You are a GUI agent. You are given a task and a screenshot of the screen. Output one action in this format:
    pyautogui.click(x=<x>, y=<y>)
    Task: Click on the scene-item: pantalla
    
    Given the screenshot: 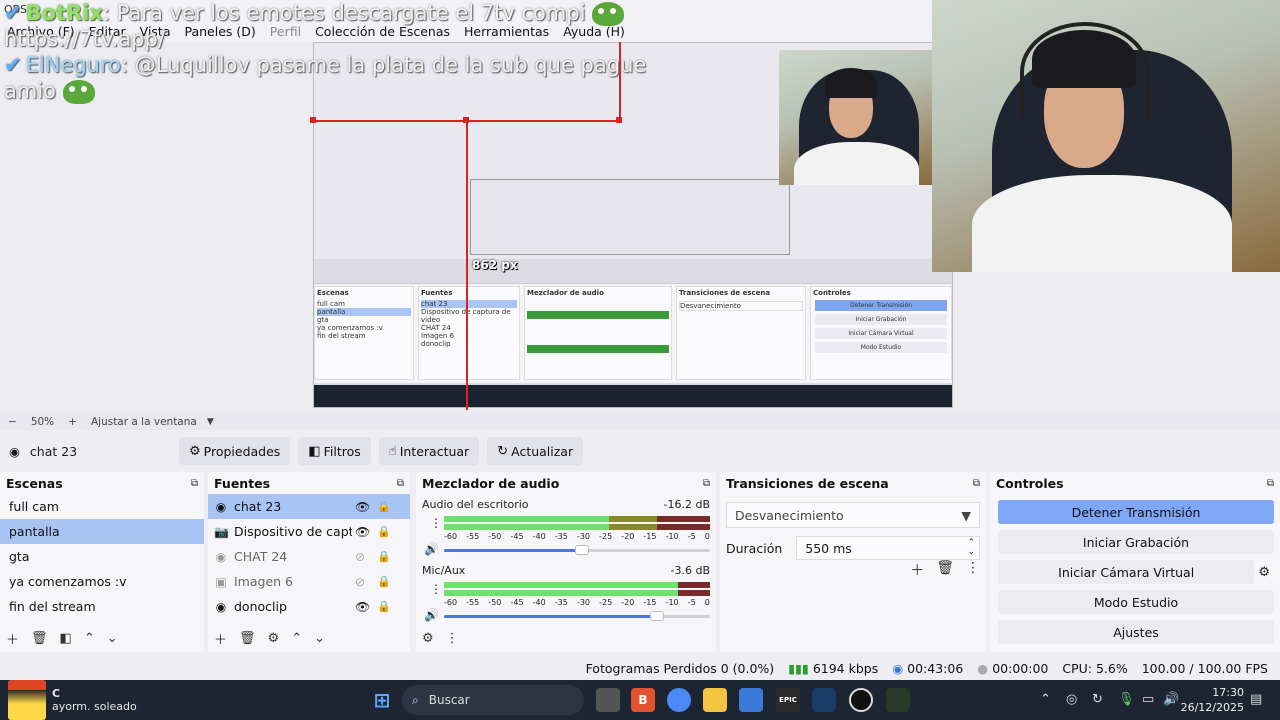 What is the action you would take?
    pyautogui.click(x=102, y=531)
    